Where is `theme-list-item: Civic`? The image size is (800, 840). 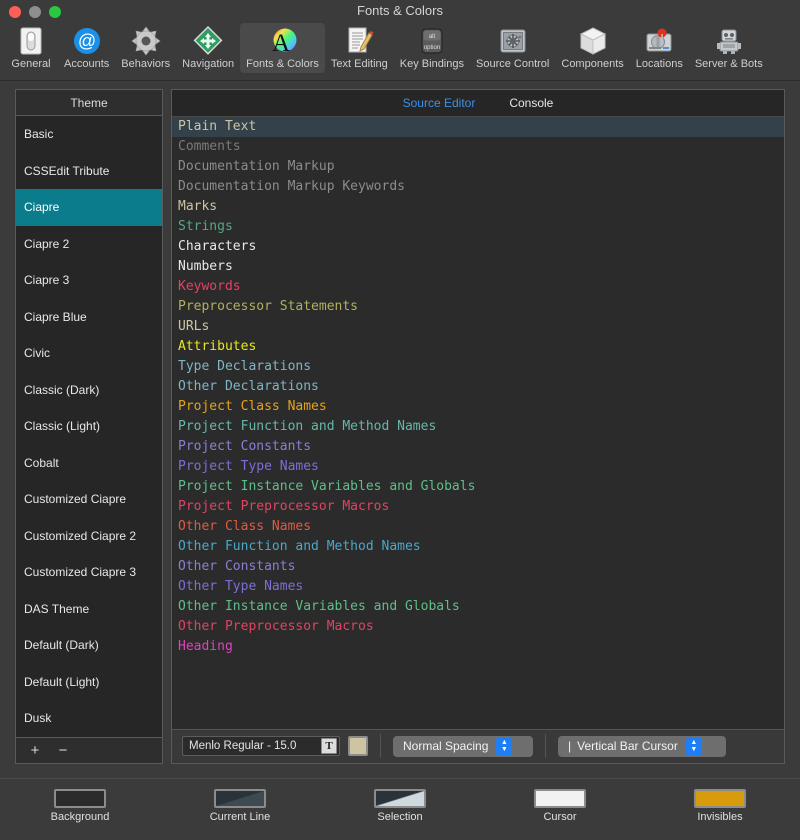 theme-list-item: Civic is located at coordinates (89, 353).